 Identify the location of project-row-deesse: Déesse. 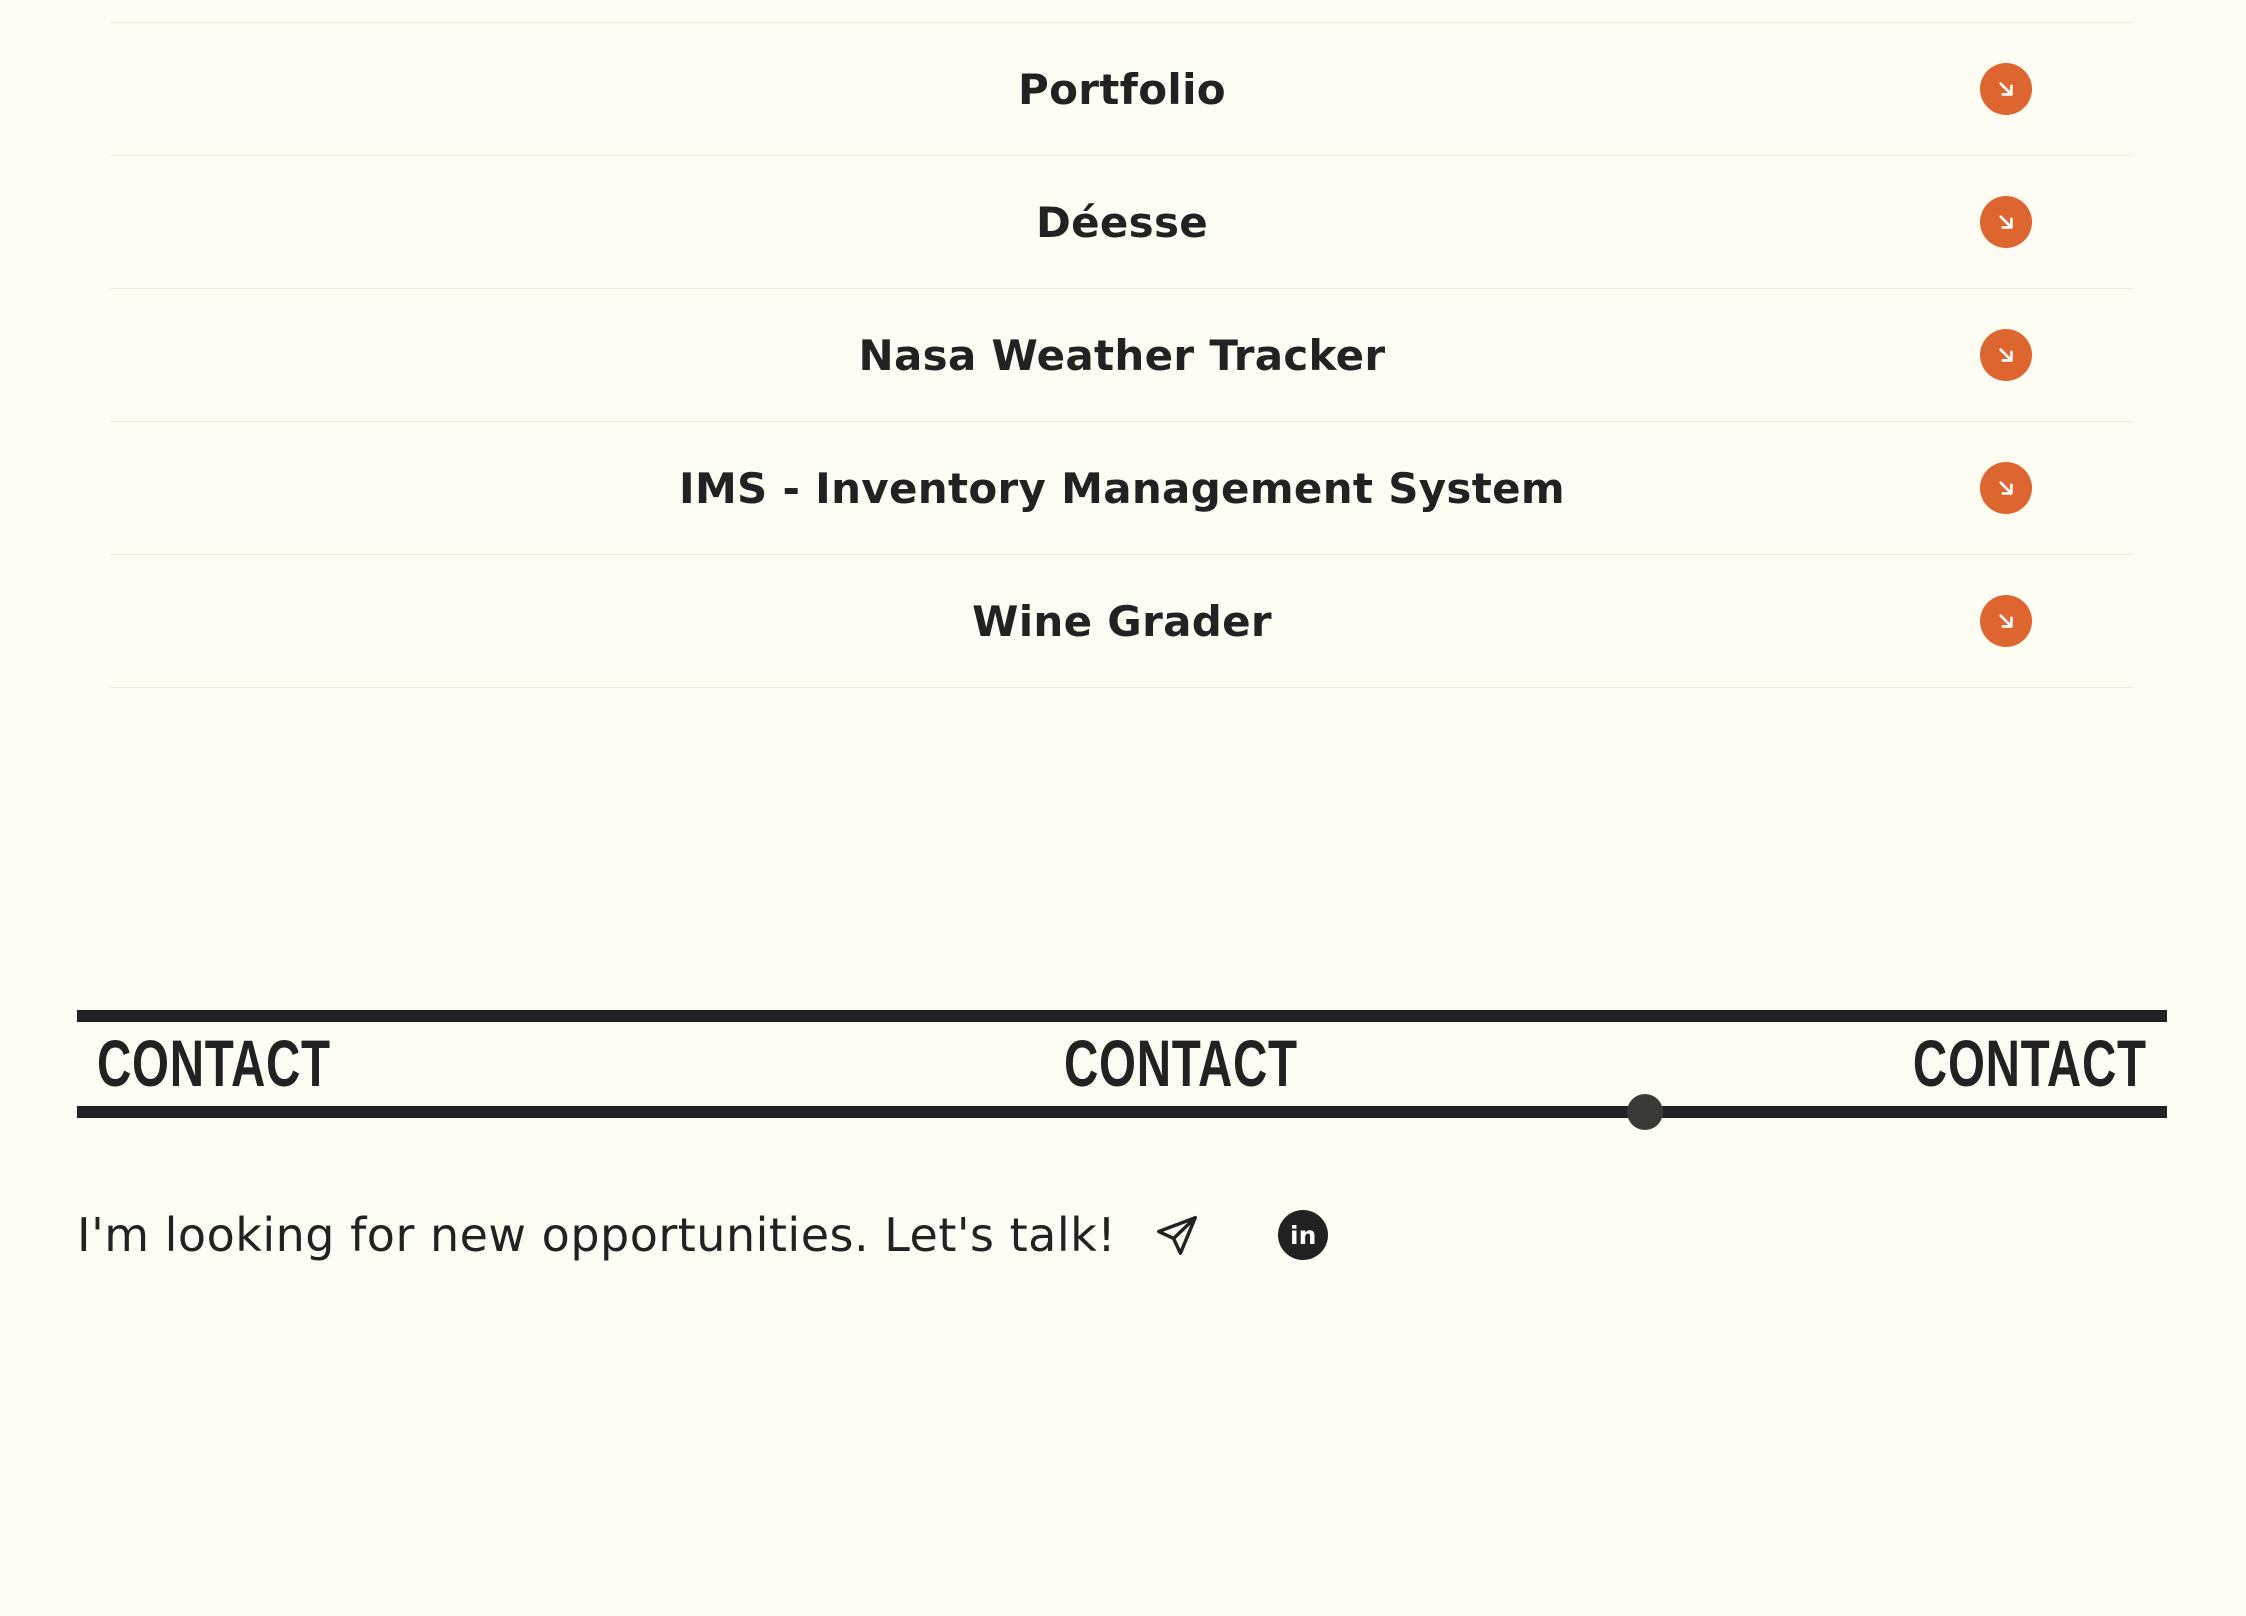
(1122, 222).